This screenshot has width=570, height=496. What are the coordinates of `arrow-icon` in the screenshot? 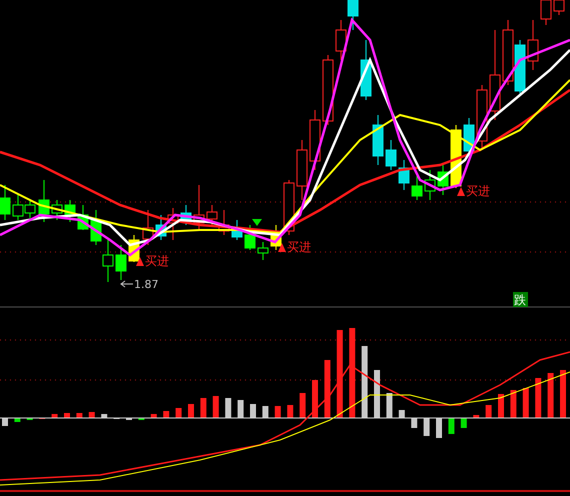 It's located at (127, 284).